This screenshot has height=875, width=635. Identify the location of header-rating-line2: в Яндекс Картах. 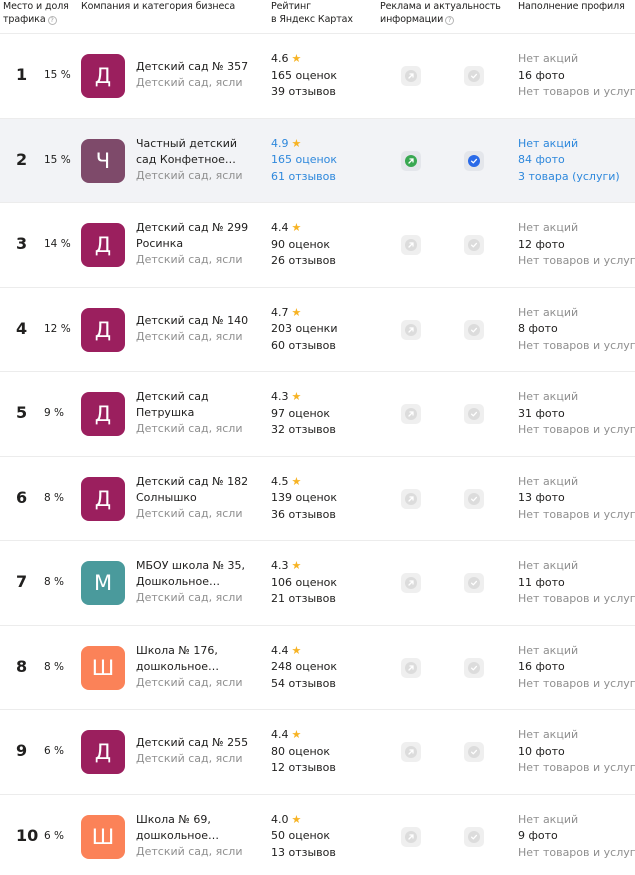
(312, 19).